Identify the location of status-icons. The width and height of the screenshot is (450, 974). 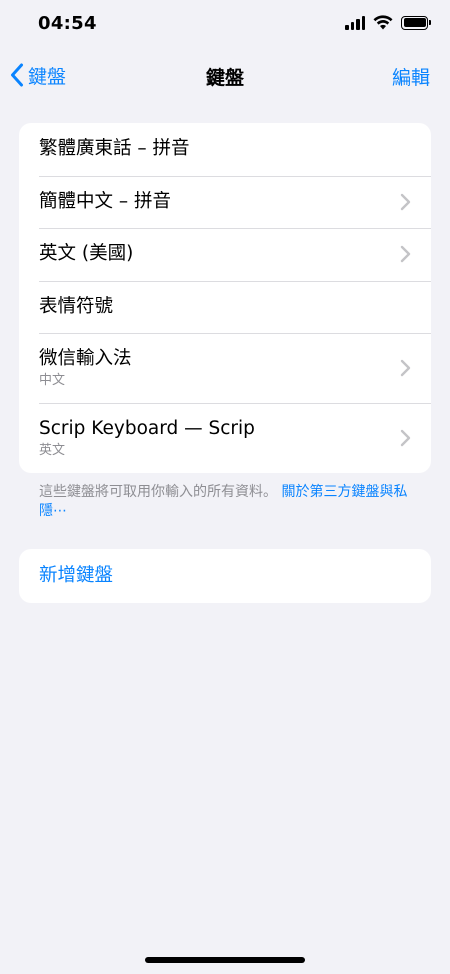
(388, 22).